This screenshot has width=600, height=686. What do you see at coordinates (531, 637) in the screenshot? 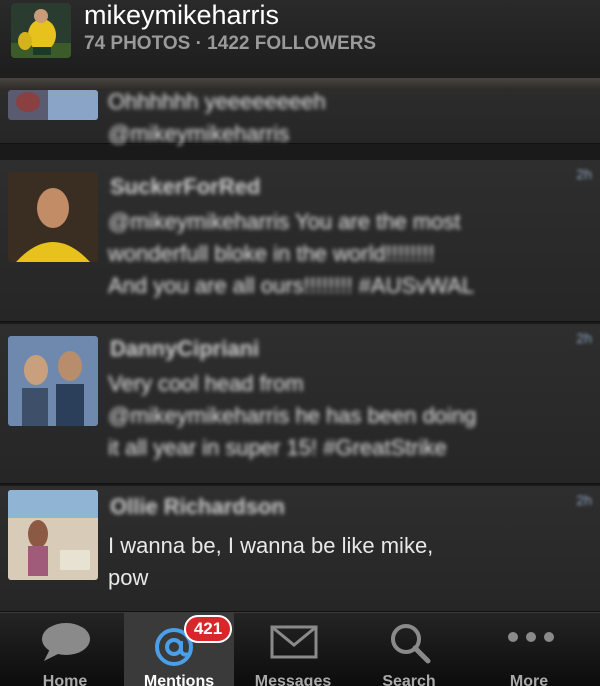
I see `more-dots-icon` at bounding box center [531, 637].